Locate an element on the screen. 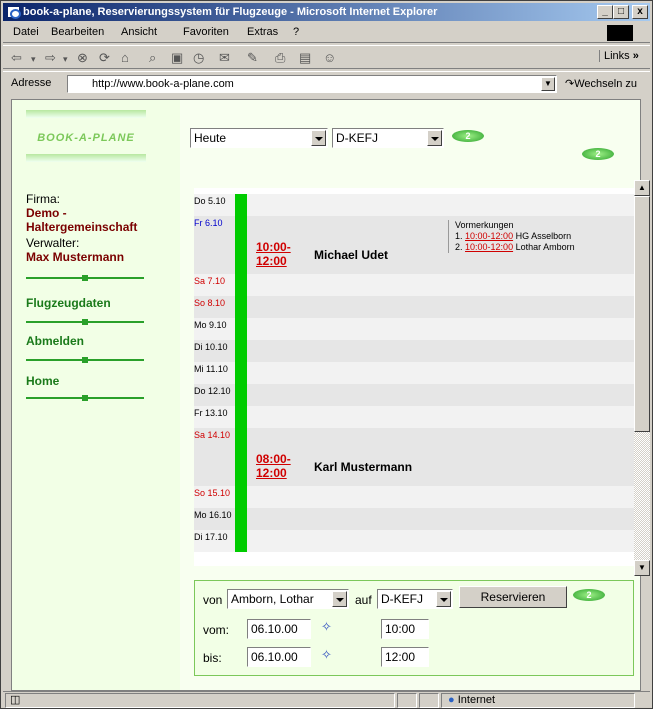  mail-icon: ✉ is located at coordinates (224, 58).